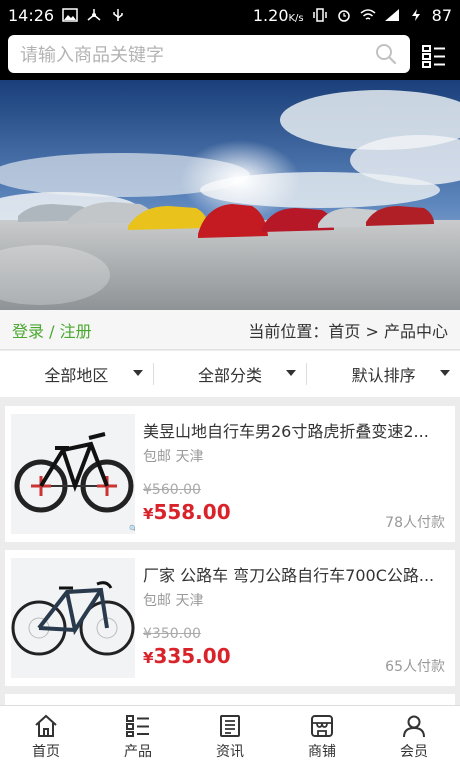 This screenshot has height=768, width=460. What do you see at coordinates (73, 474) in the screenshot?
I see `product-image: 🔍` at bounding box center [73, 474].